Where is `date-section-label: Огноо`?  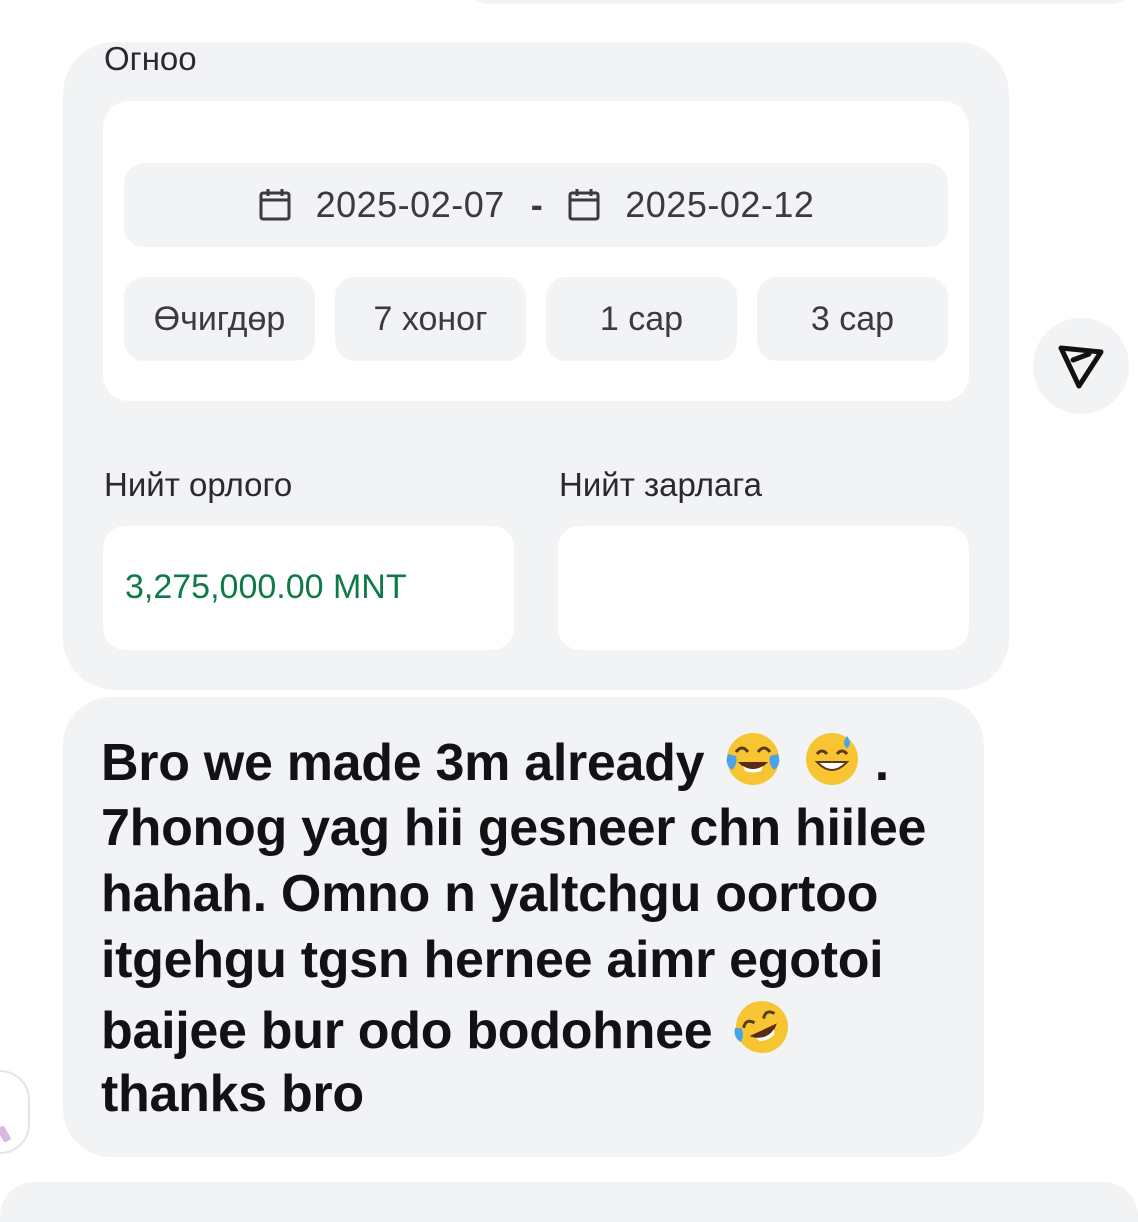
date-section-label: Огноо is located at coordinates (150, 58).